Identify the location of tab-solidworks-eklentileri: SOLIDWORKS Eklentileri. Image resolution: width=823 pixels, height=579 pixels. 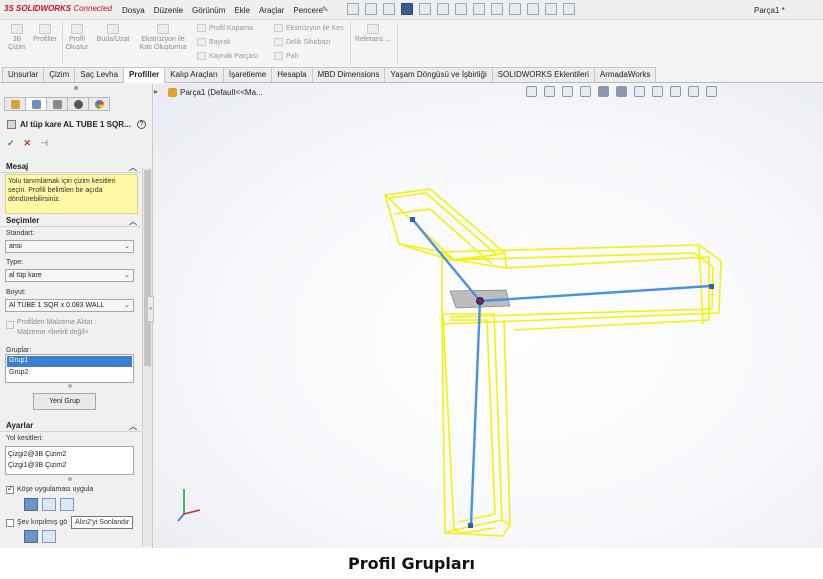
(543, 74).